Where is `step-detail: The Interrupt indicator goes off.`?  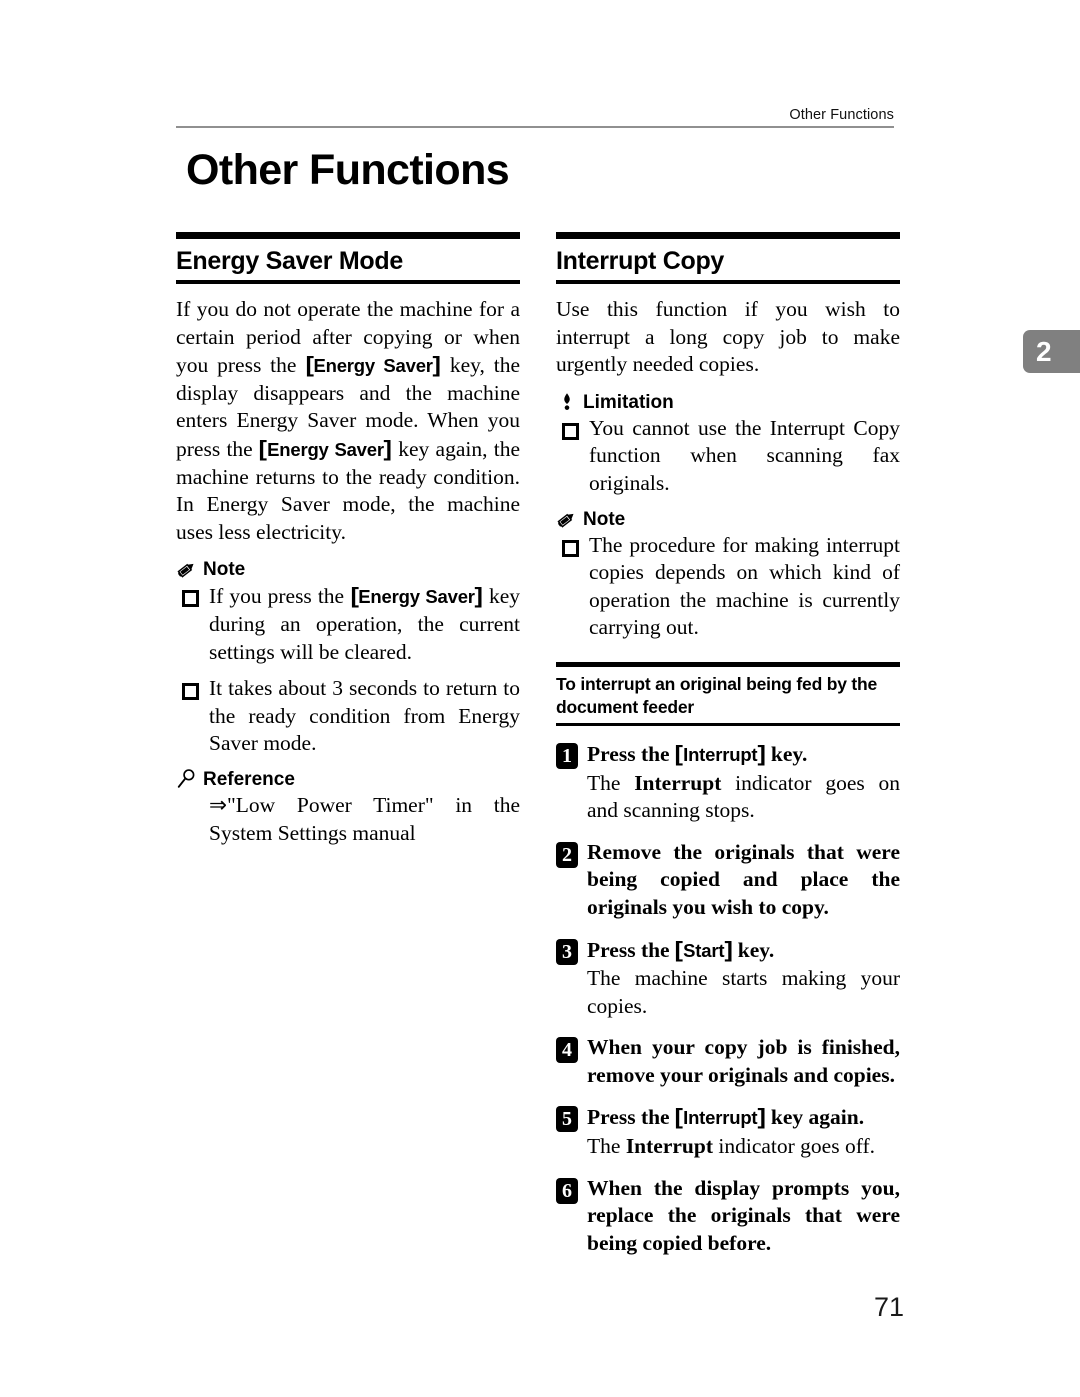
step-detail: The Interrupt indicator goes off. is located at coordinates (743, 1147).